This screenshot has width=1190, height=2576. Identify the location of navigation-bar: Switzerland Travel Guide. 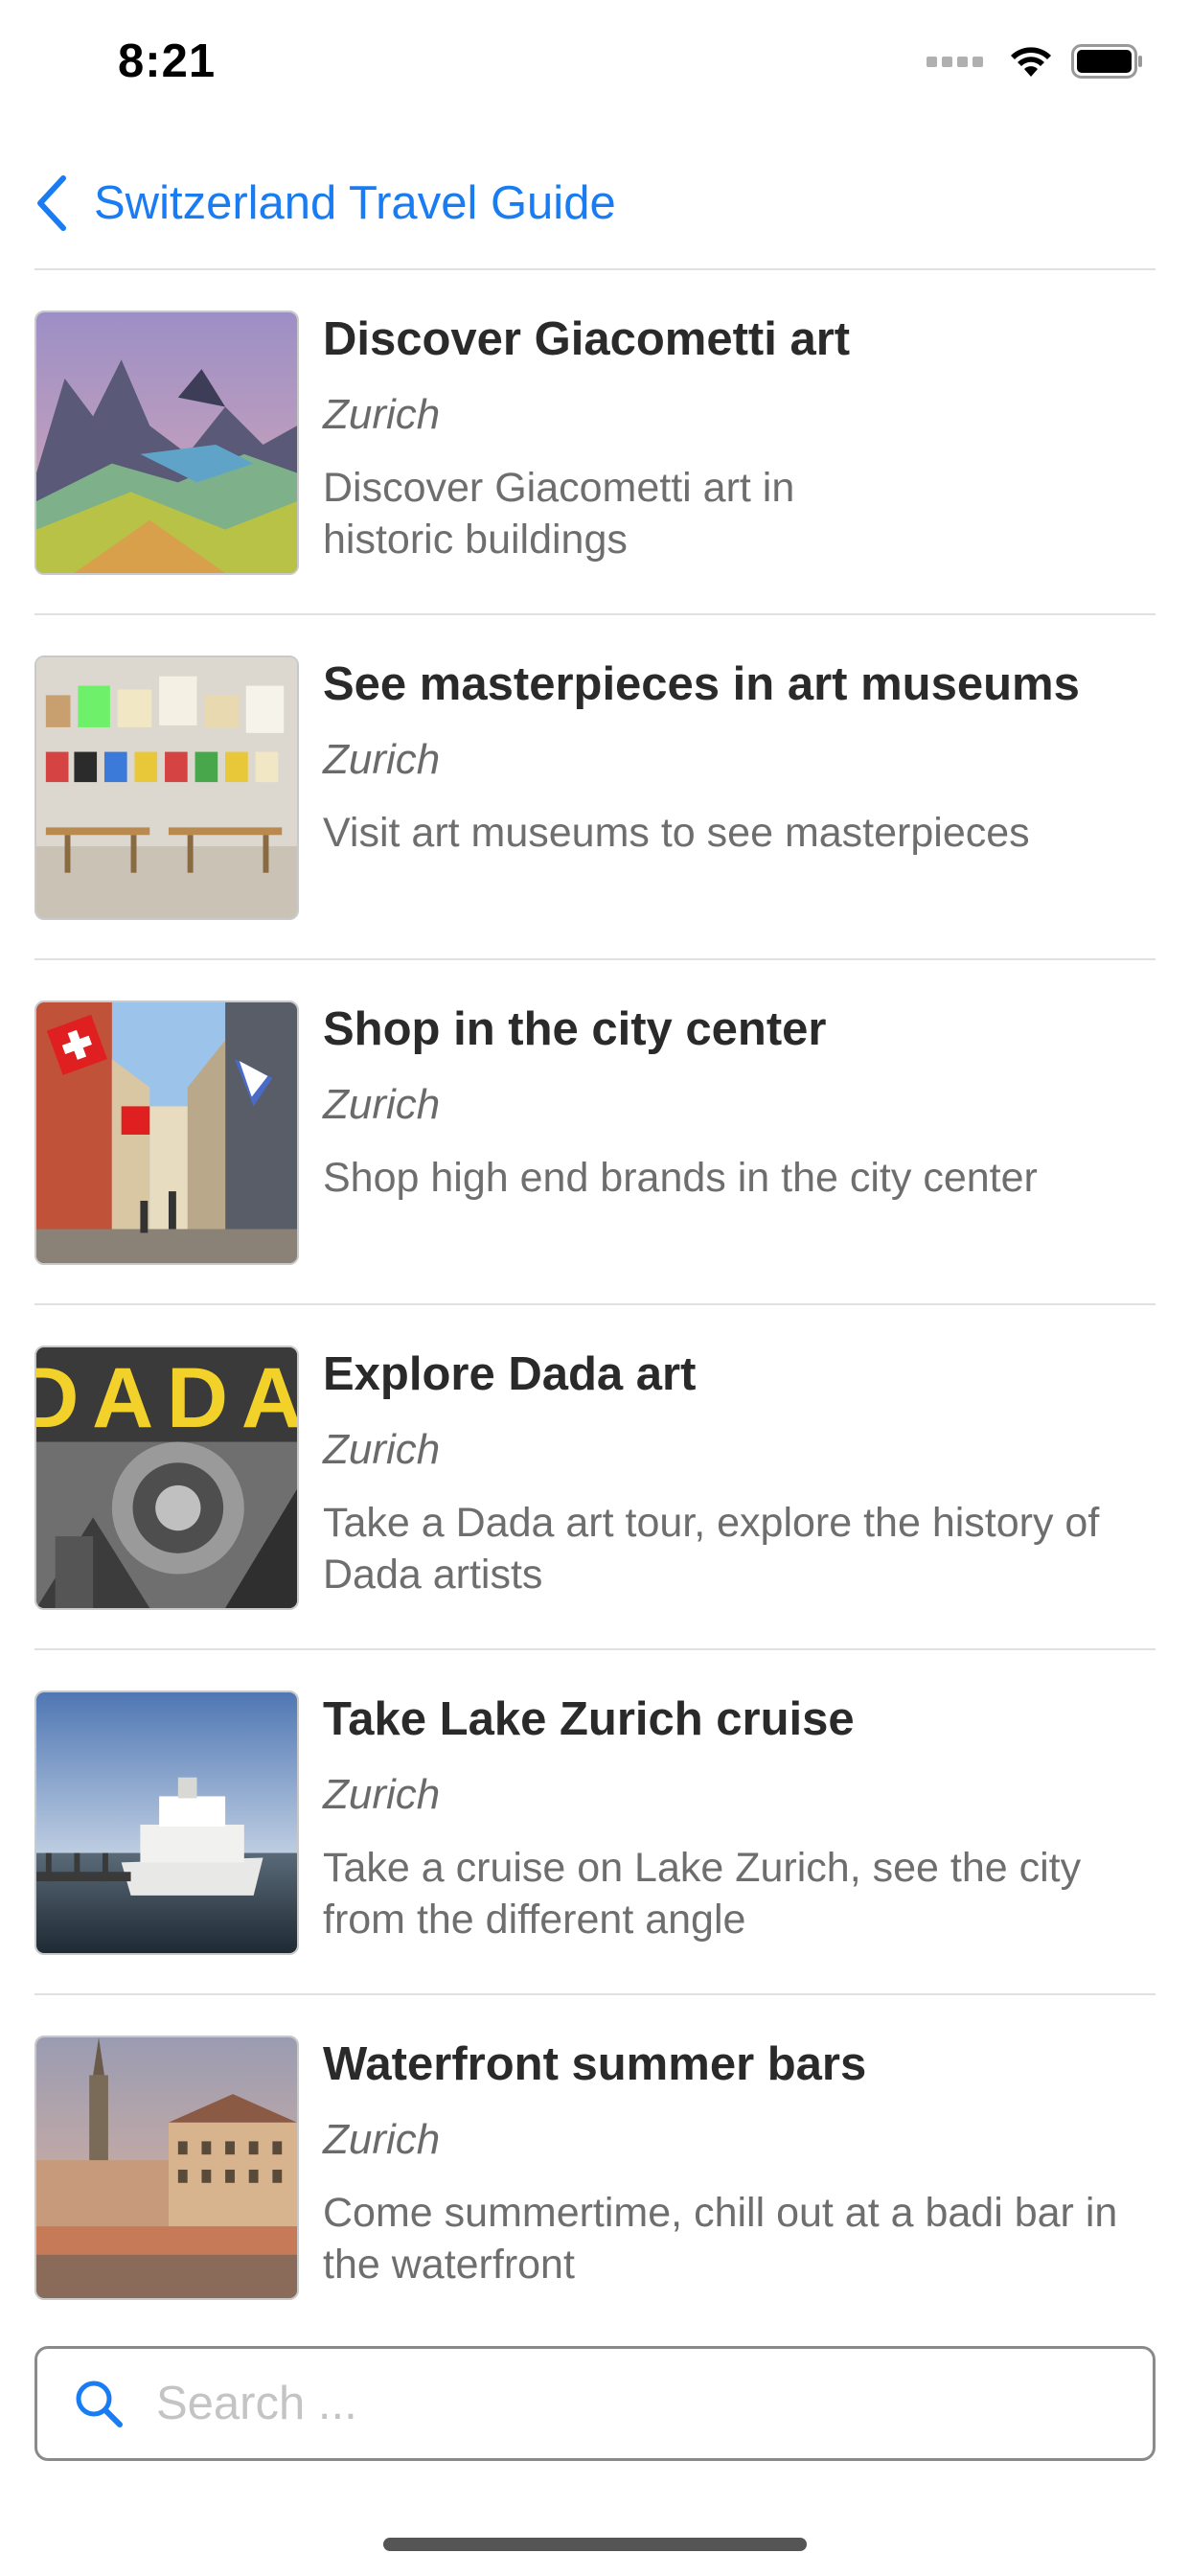
(595, 206).